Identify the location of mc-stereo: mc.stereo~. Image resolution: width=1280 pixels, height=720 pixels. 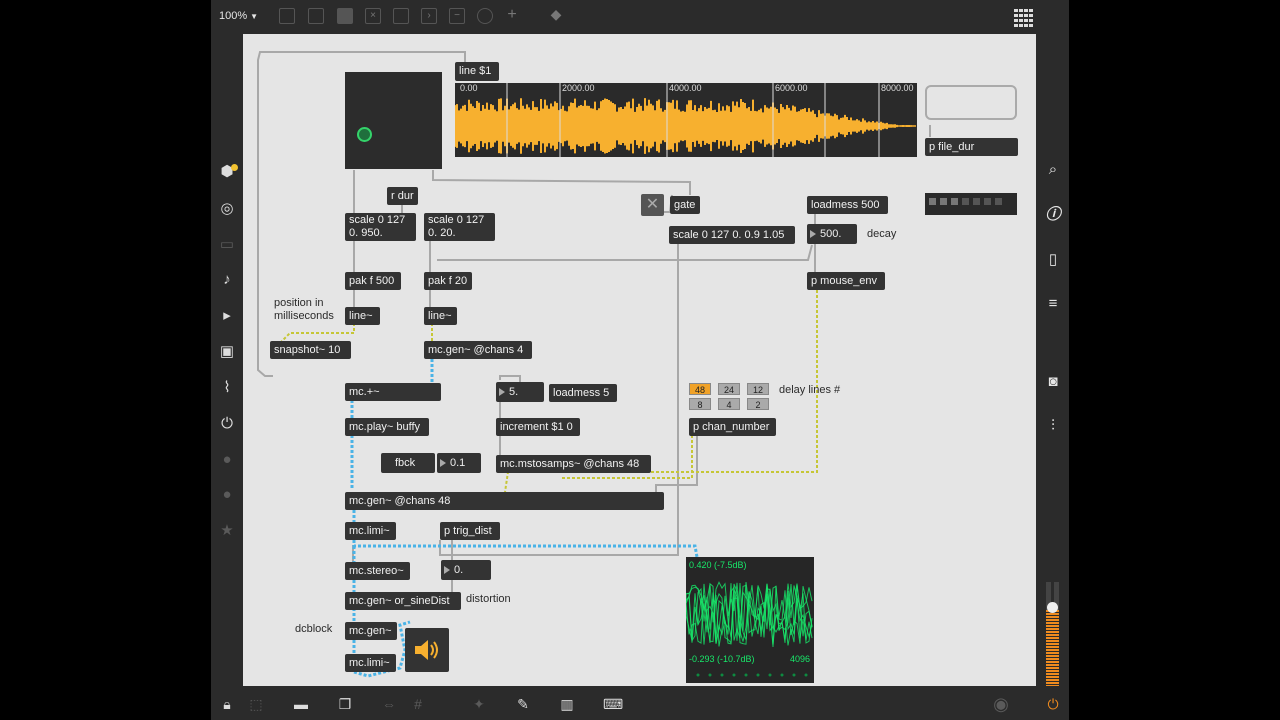
(377, 571).